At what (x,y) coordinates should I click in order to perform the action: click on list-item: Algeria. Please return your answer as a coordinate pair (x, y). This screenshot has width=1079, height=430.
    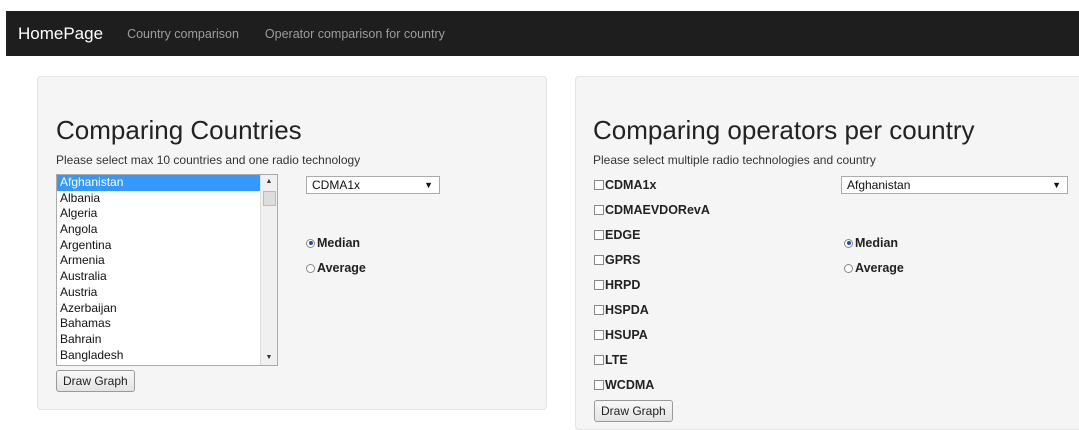
    Looking at the image, I should click on (167, 214).